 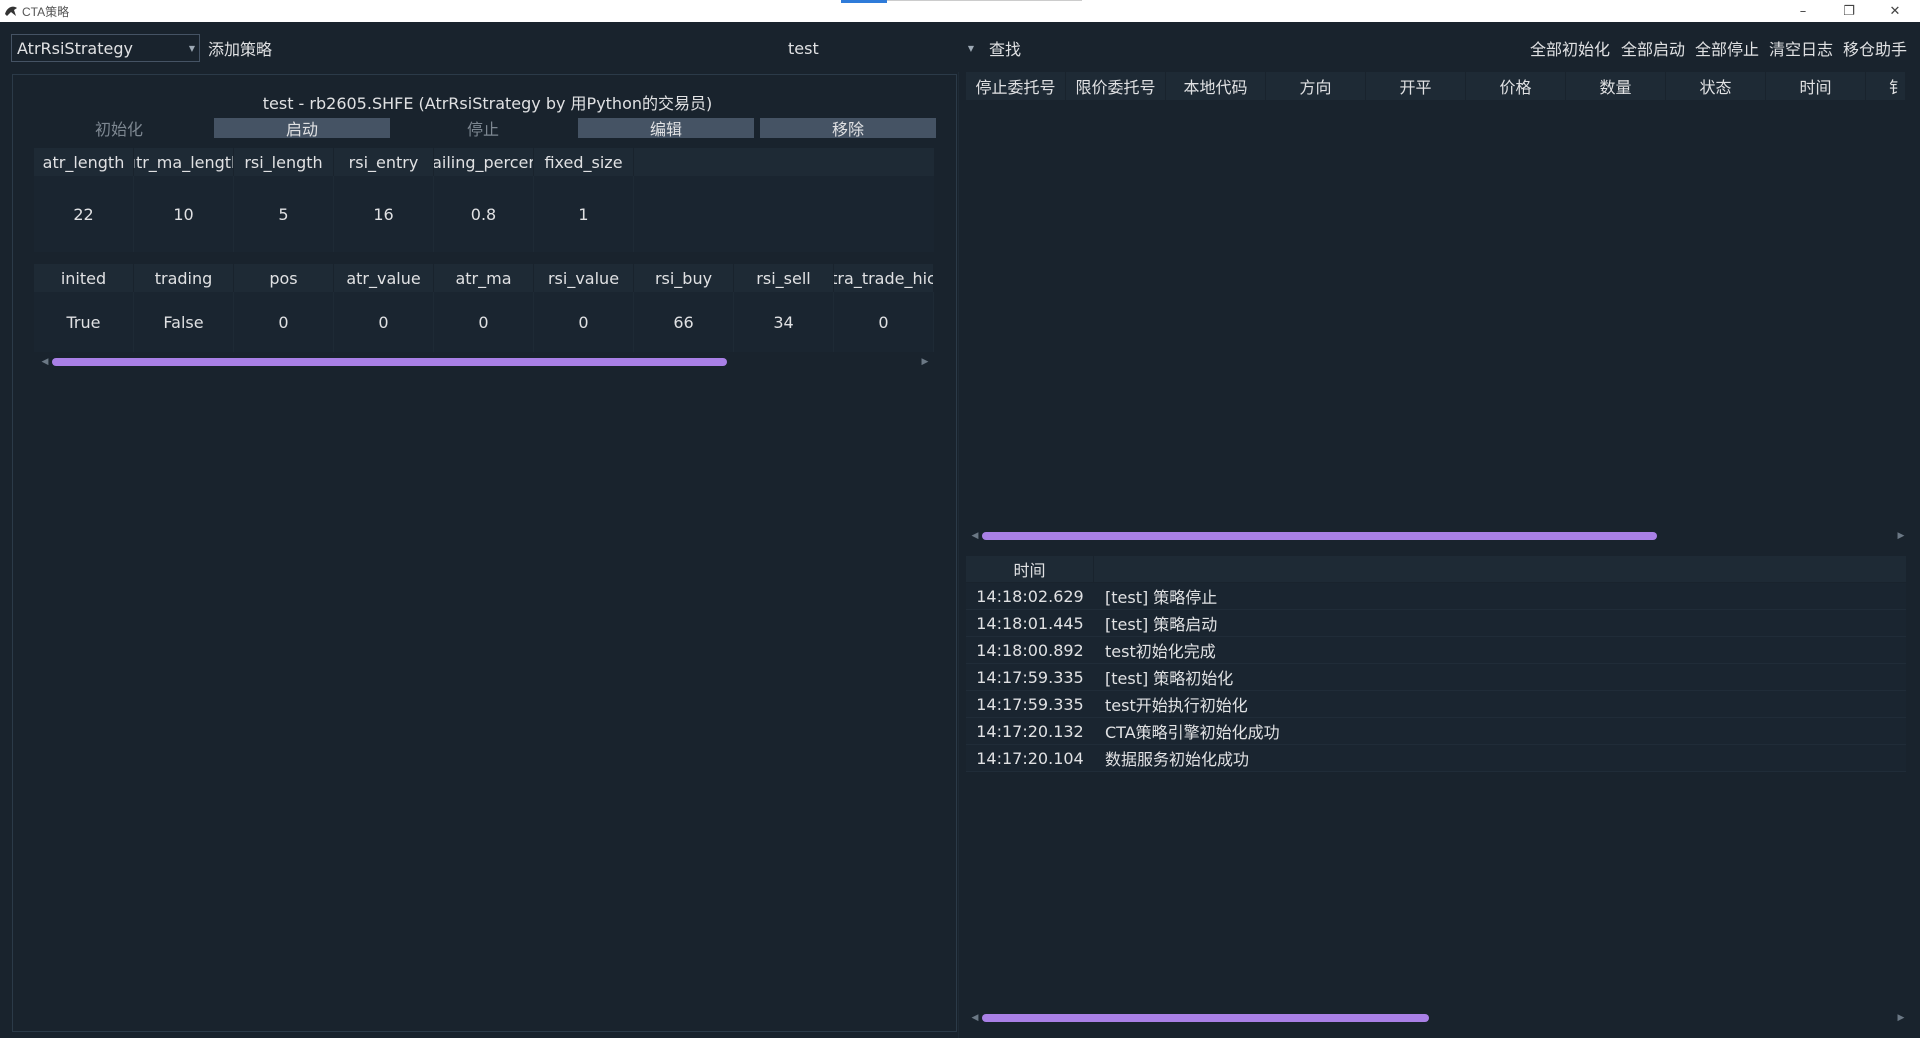 I want to click on log-message: [test] 策略启动, so click(x=1161, y=624).